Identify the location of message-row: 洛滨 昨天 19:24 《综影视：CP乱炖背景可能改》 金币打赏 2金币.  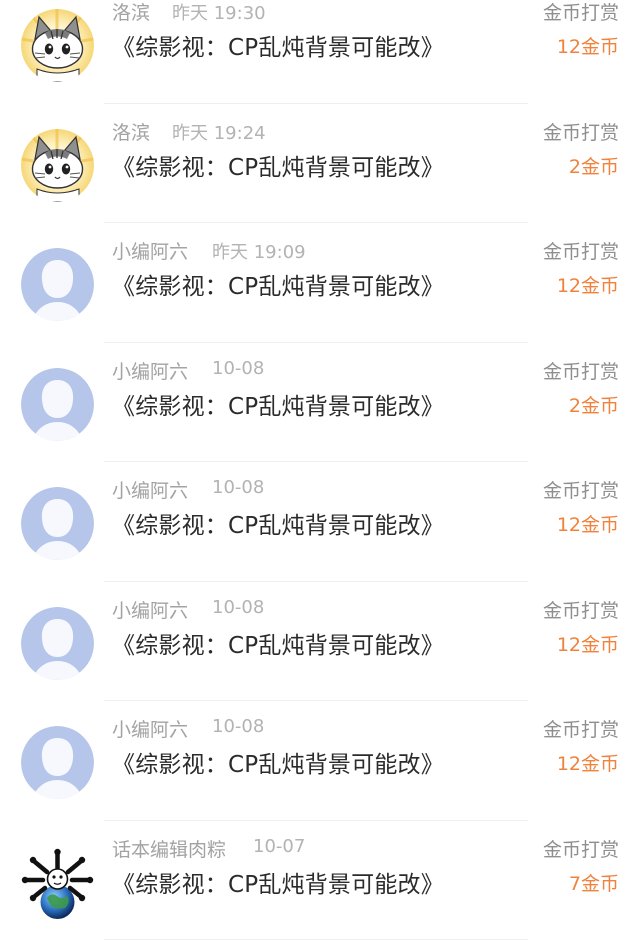
(320, 164).